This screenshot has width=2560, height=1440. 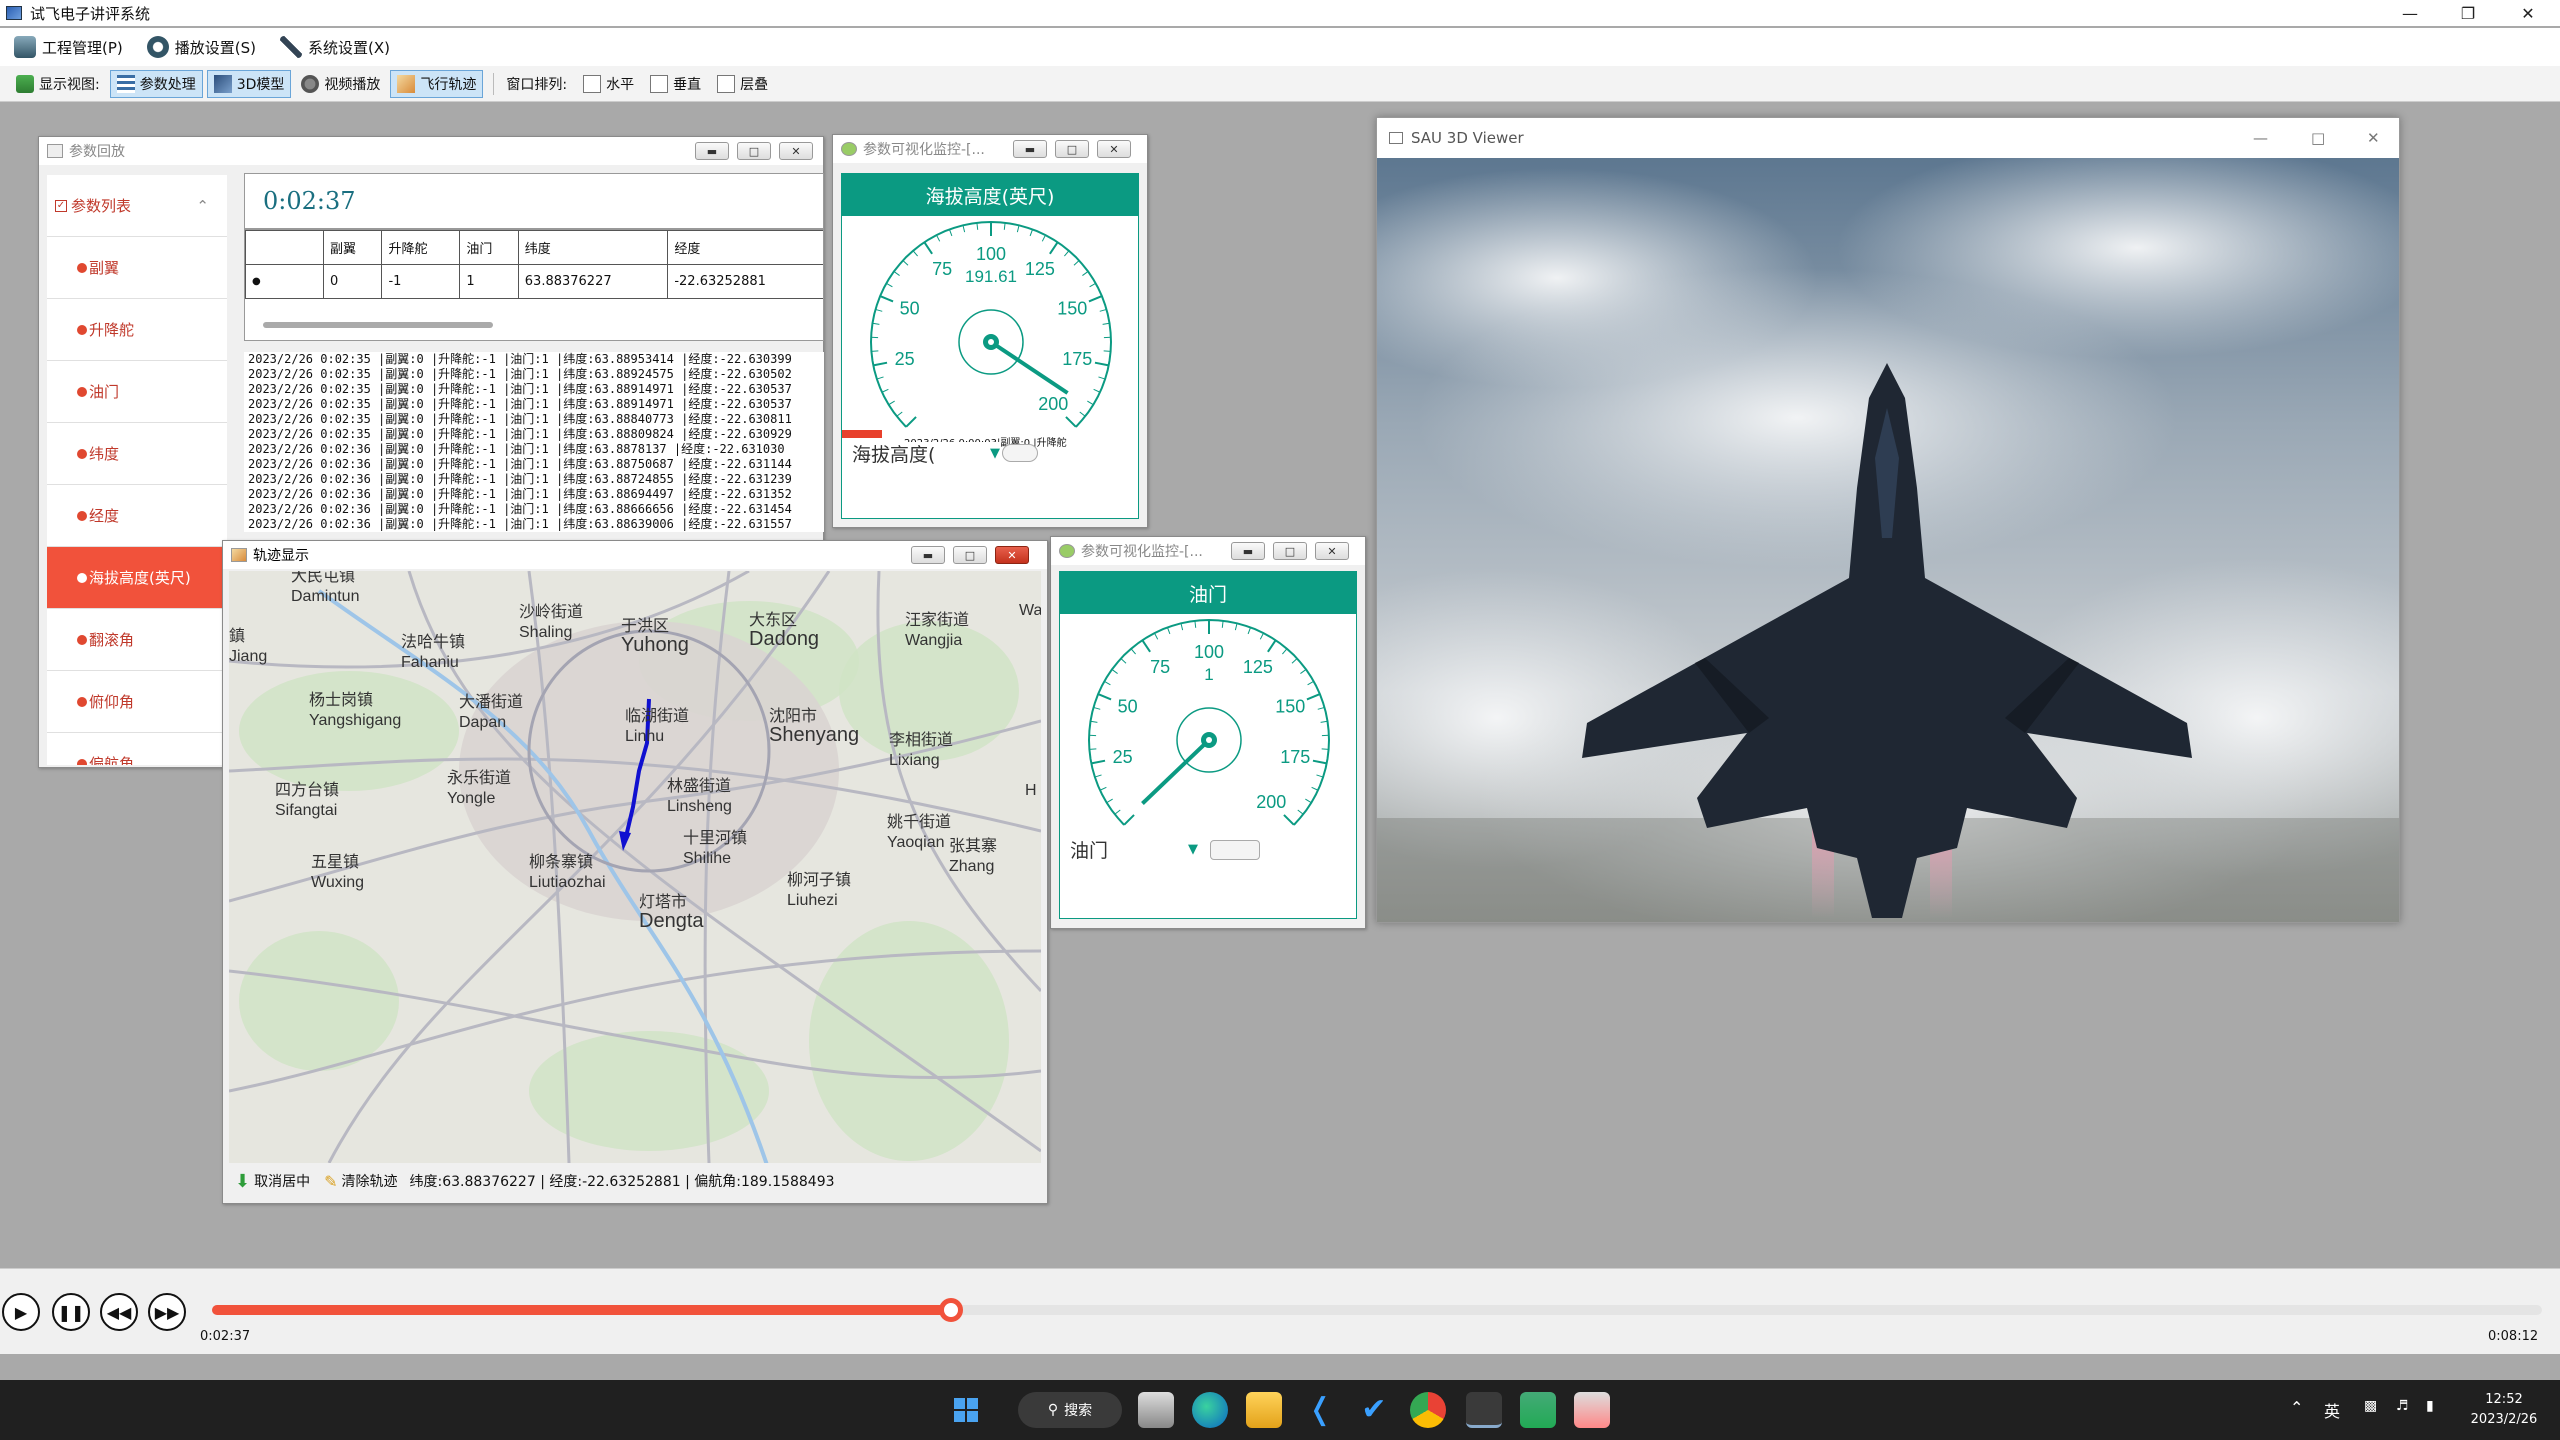 What do you see at coordinates (137, 702) in the screenshot?
I see `param-list-item: 俯仰角` at bounding box center [137, 702].